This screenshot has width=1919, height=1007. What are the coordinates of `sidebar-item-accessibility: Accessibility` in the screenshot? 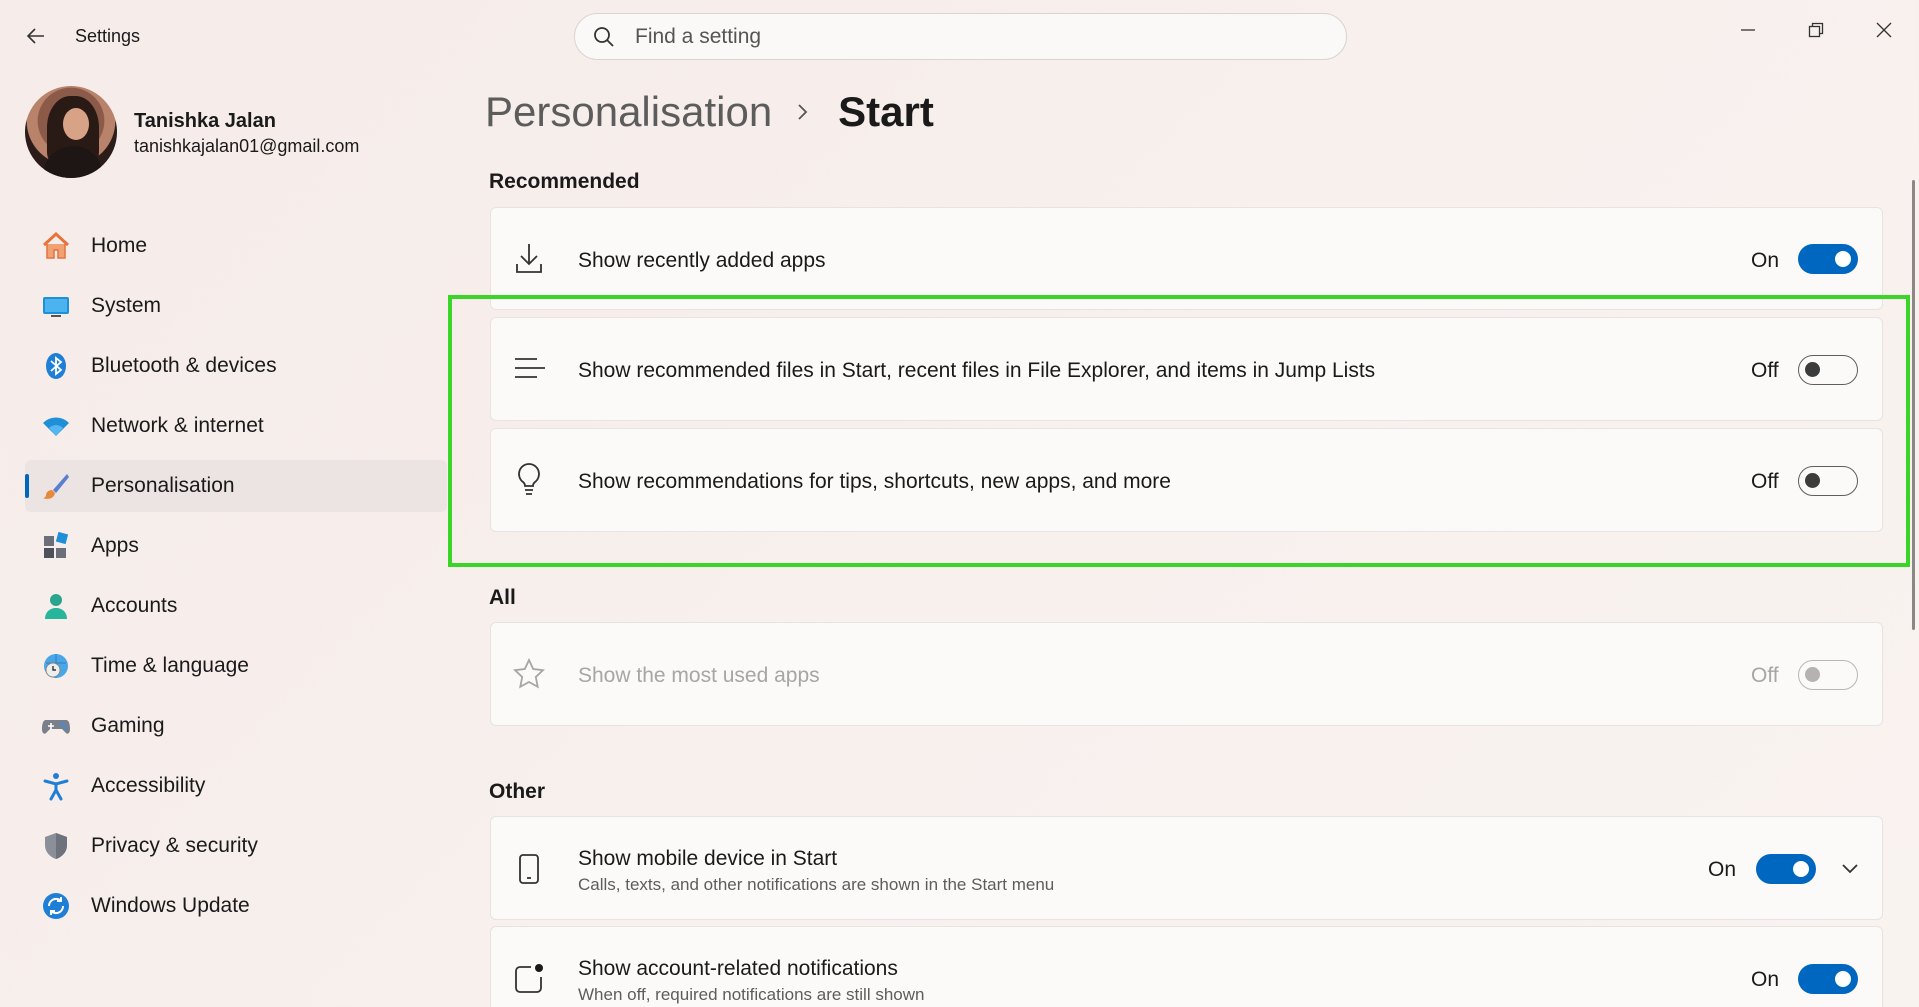 It's located at (236, 786).